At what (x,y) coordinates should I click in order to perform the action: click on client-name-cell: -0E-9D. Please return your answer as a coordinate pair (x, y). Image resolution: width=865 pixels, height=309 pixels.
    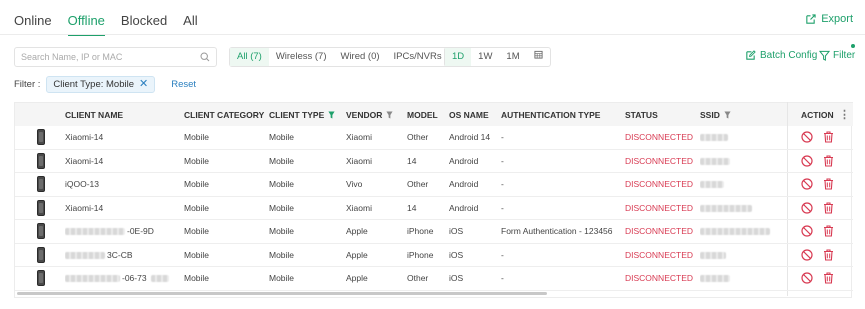
    Looking at the image, I should click on (122, 231).